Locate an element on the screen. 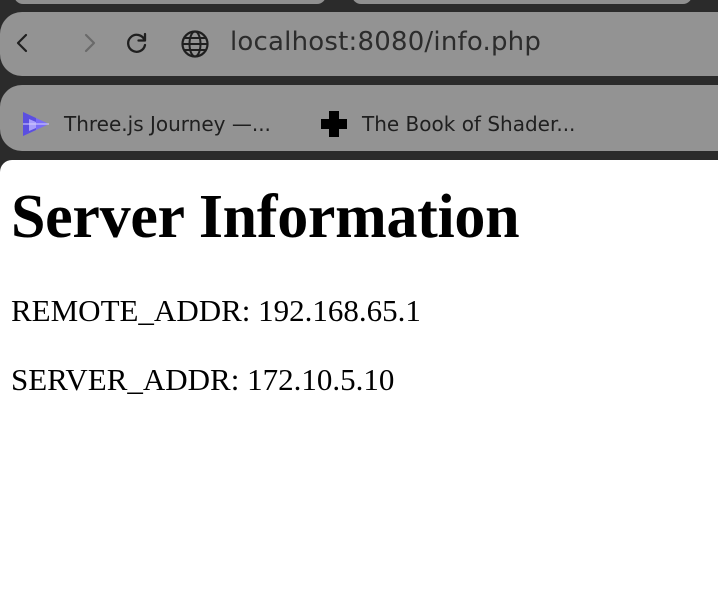 This screenshot has width=718, height=598. threejs-journey-icon is located at coordinates (36, 124).